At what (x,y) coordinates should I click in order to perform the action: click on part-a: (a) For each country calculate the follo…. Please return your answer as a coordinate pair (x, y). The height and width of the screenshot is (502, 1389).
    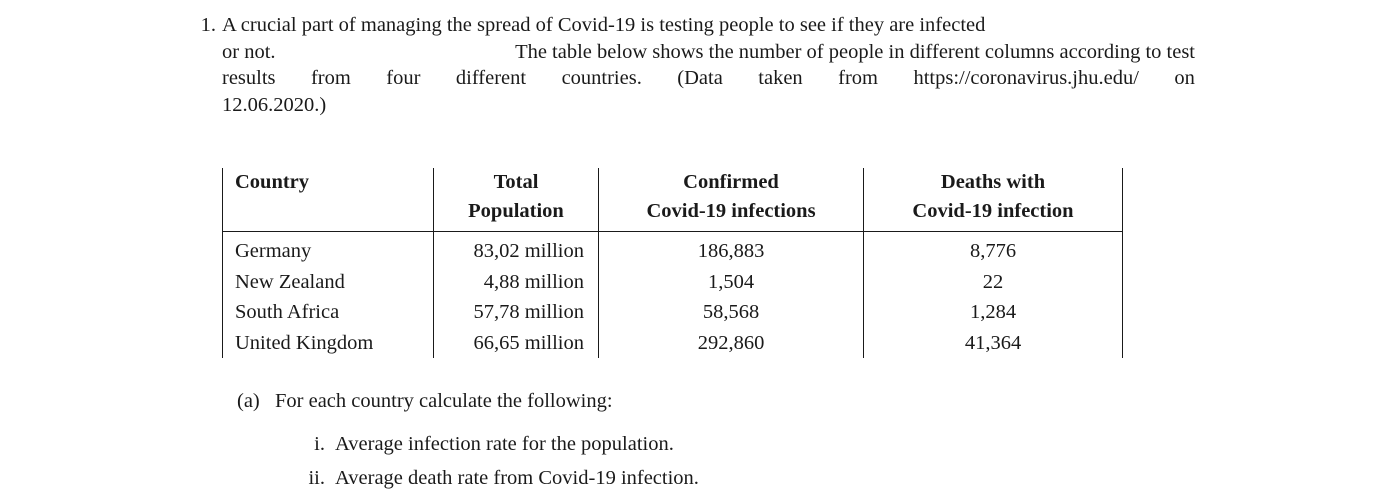
    Looking at the image, I should click on (425, 401).